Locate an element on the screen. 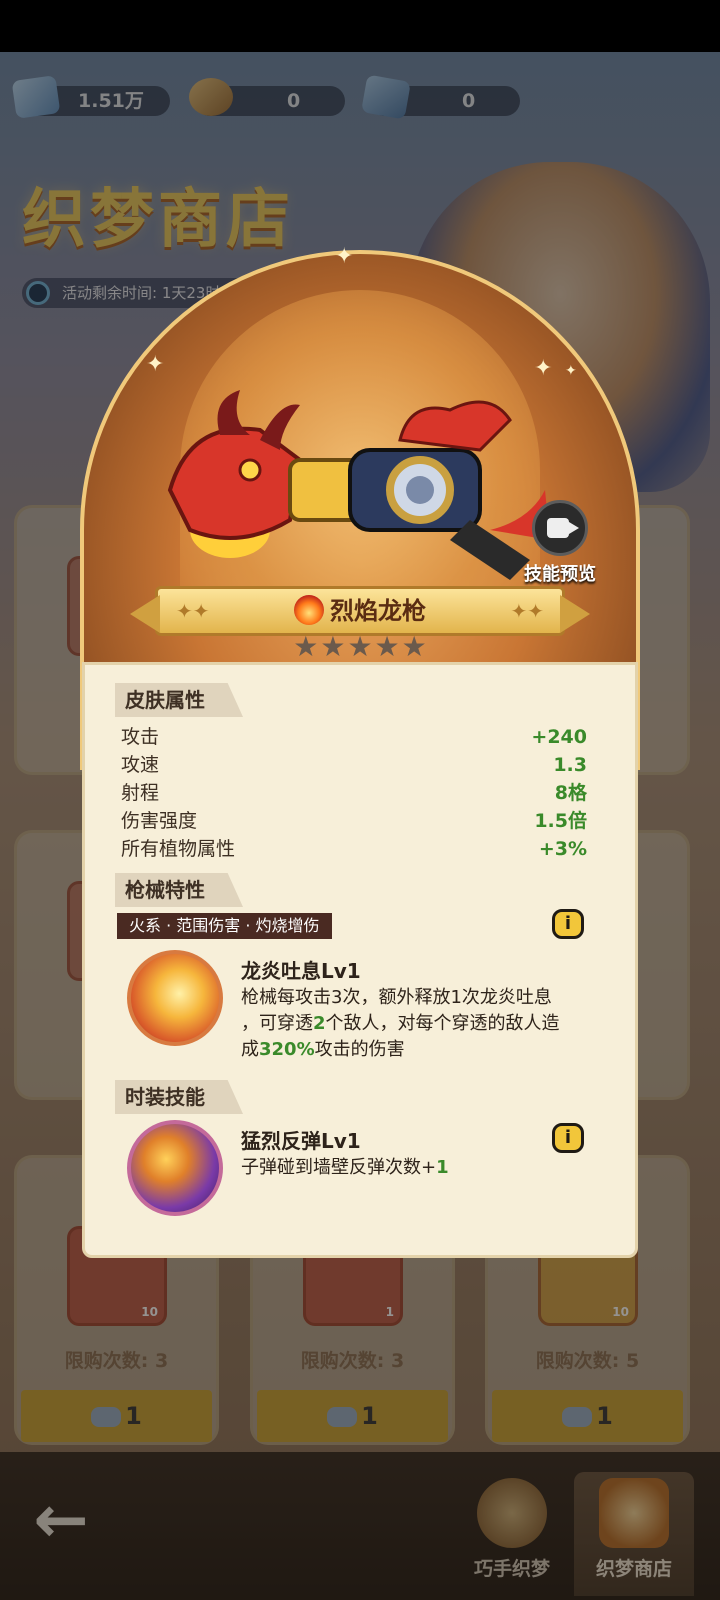 Image resolution: width=720 pixels, height=1600 pixels. stat-value: +3% is located at coordinates (562, 849).